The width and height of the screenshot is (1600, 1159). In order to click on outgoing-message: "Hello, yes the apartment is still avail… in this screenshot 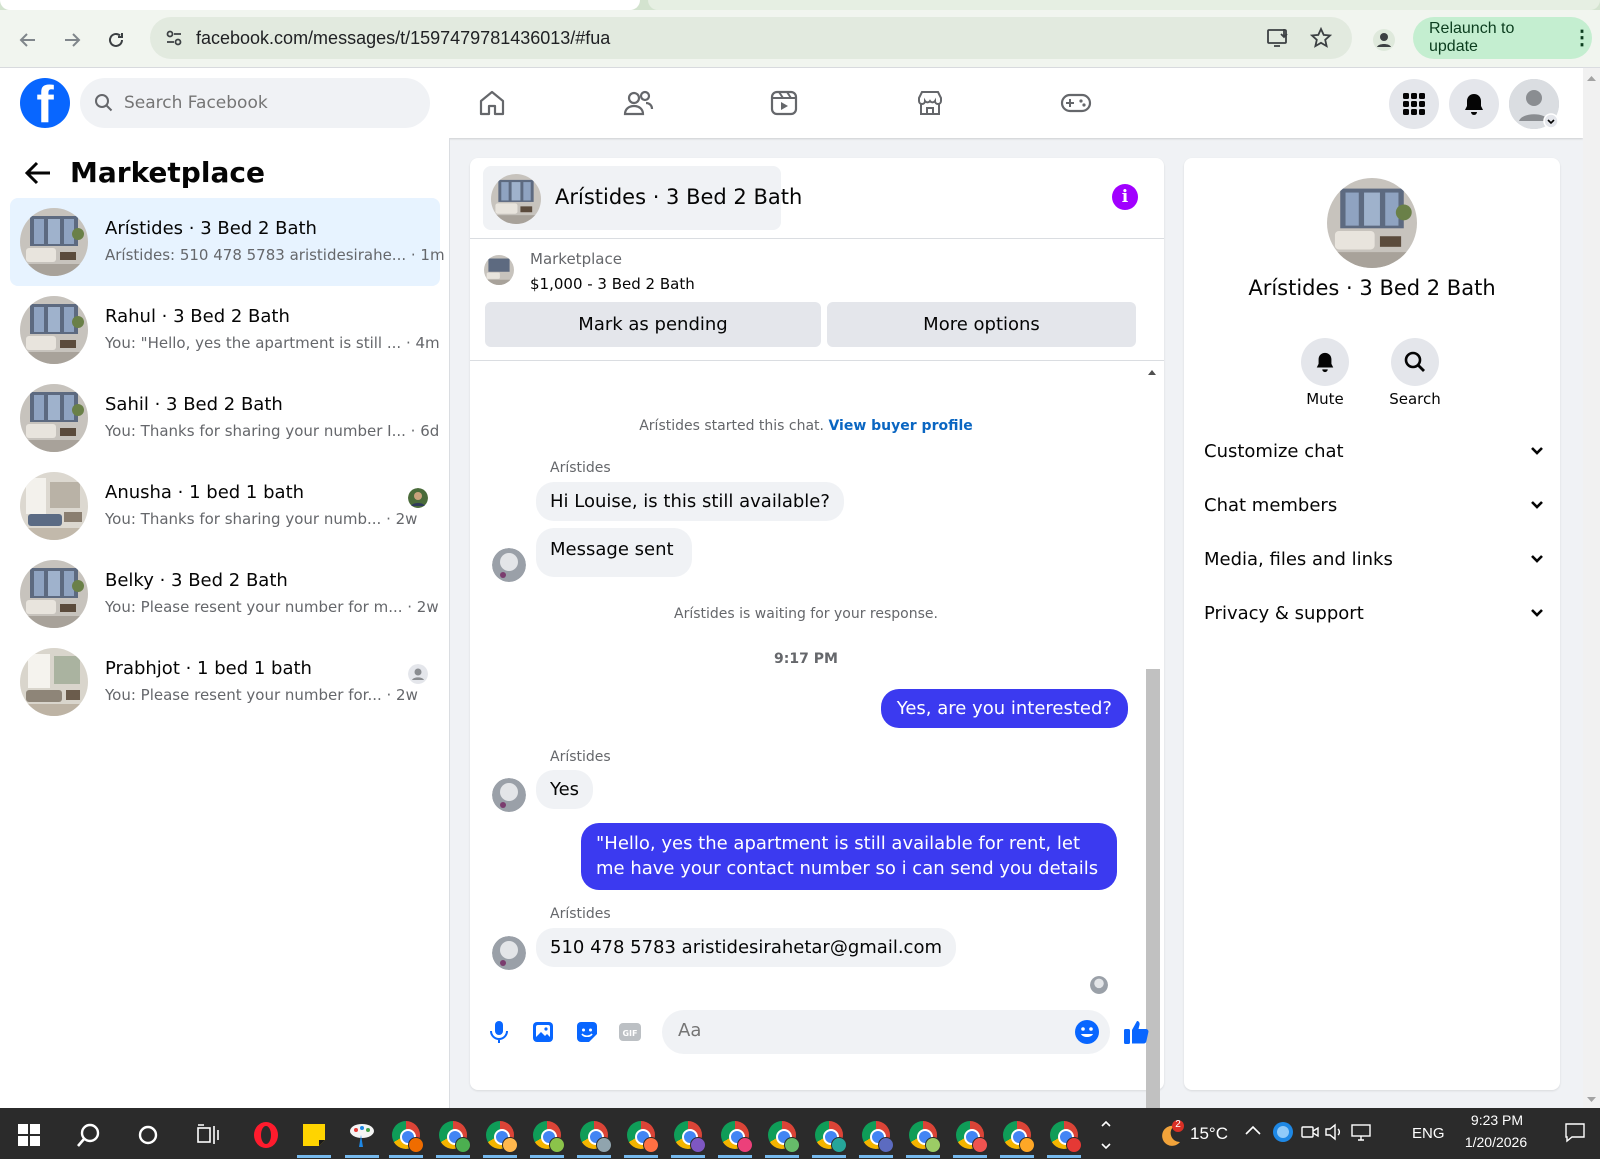, I will do `click(849, 856)`.